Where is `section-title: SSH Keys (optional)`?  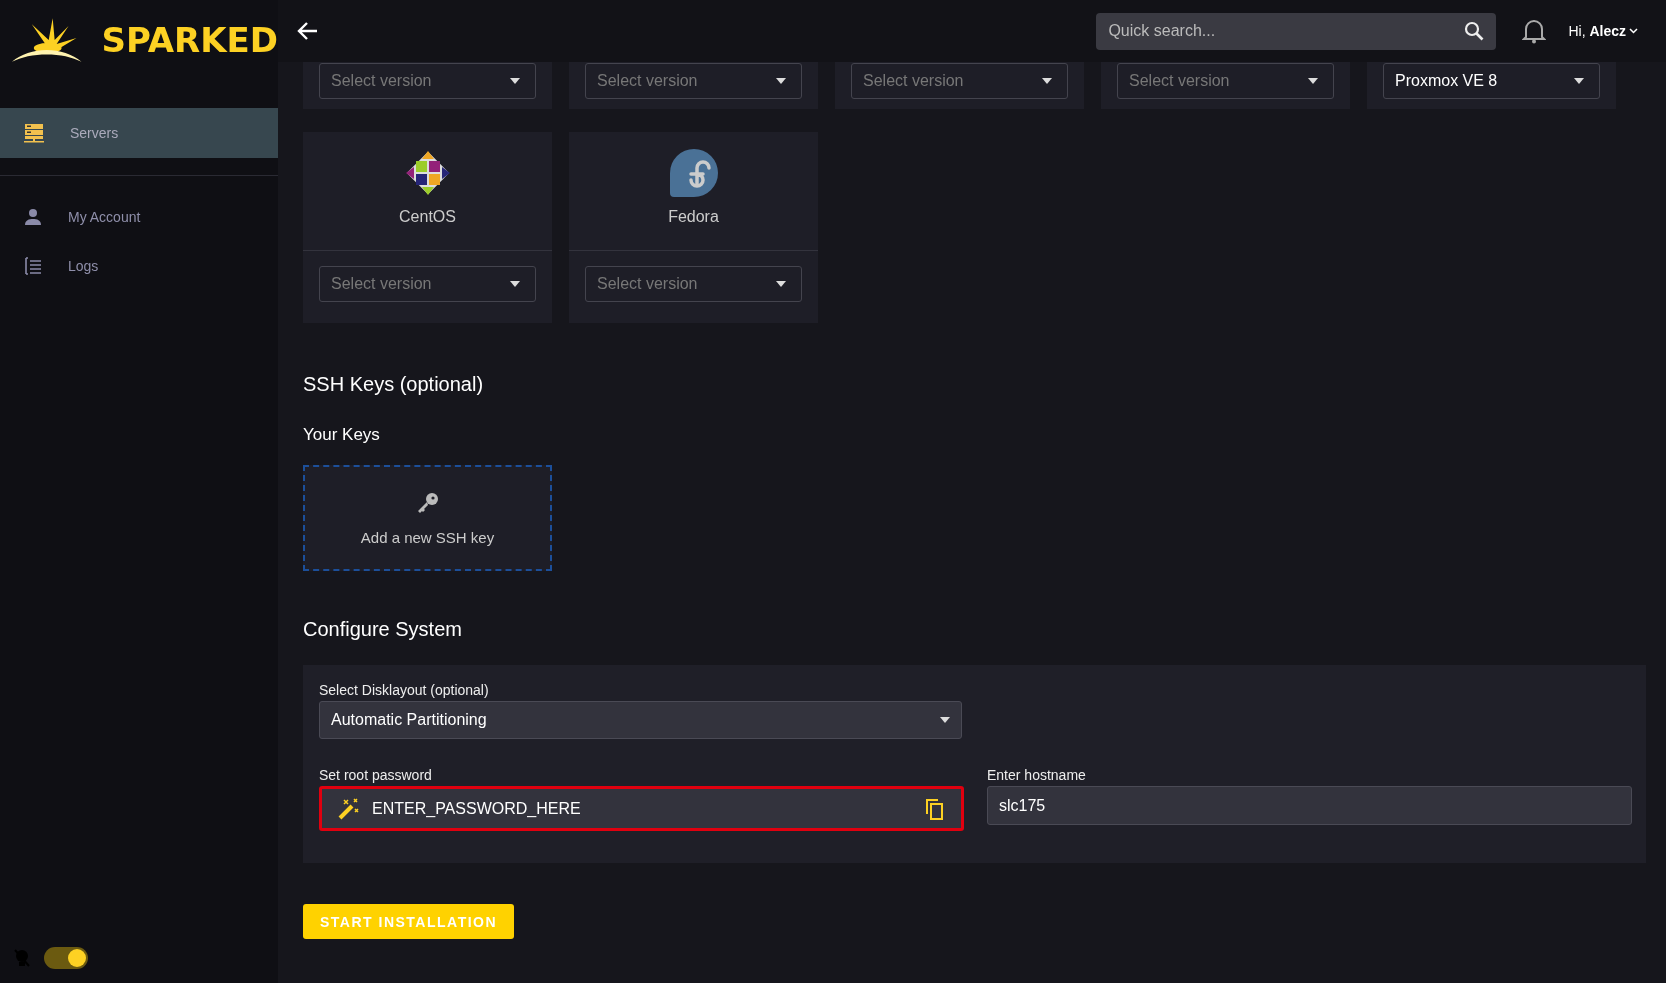
section-title: SSH Keys (optional) is located at coordinates (394, 384).